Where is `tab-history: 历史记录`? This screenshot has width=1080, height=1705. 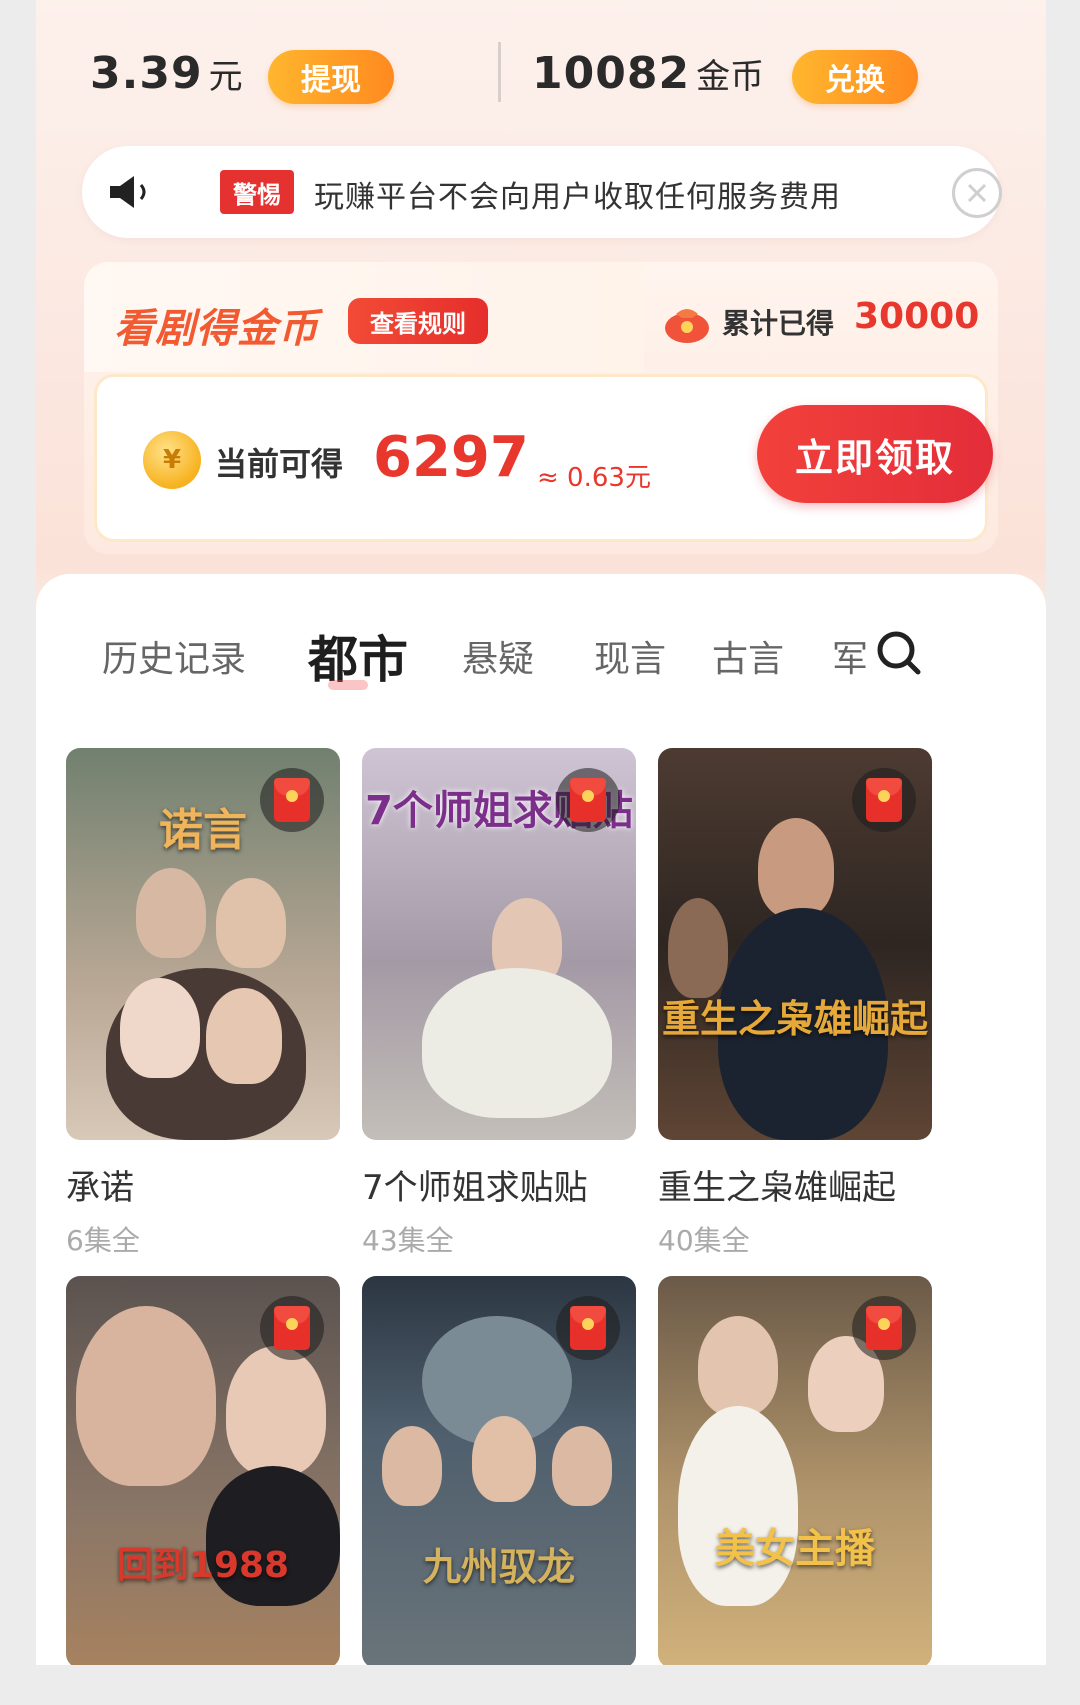
tab-history: 历史记录 is located at coordinates (174, 656).